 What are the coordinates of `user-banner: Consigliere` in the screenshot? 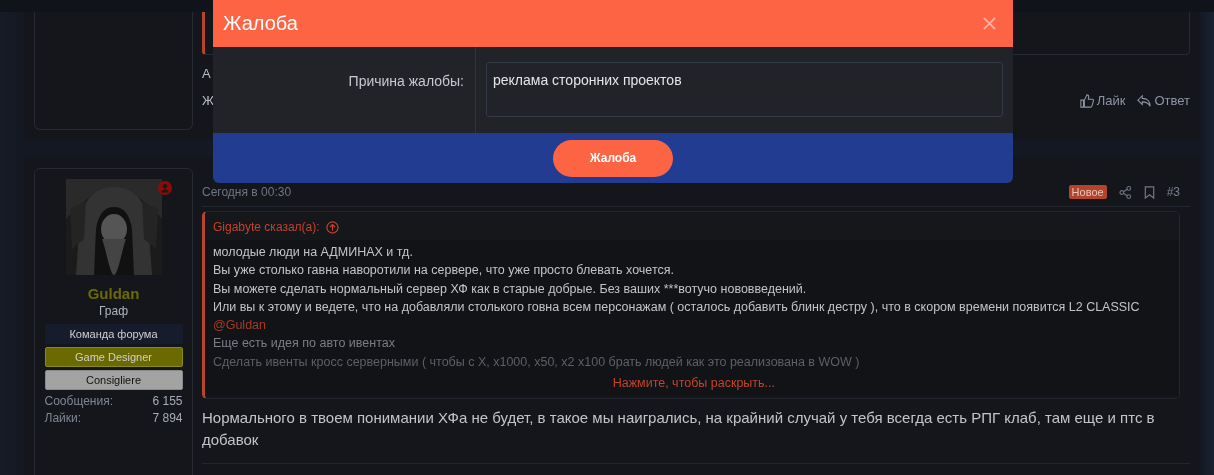 It's located at (113, 380).